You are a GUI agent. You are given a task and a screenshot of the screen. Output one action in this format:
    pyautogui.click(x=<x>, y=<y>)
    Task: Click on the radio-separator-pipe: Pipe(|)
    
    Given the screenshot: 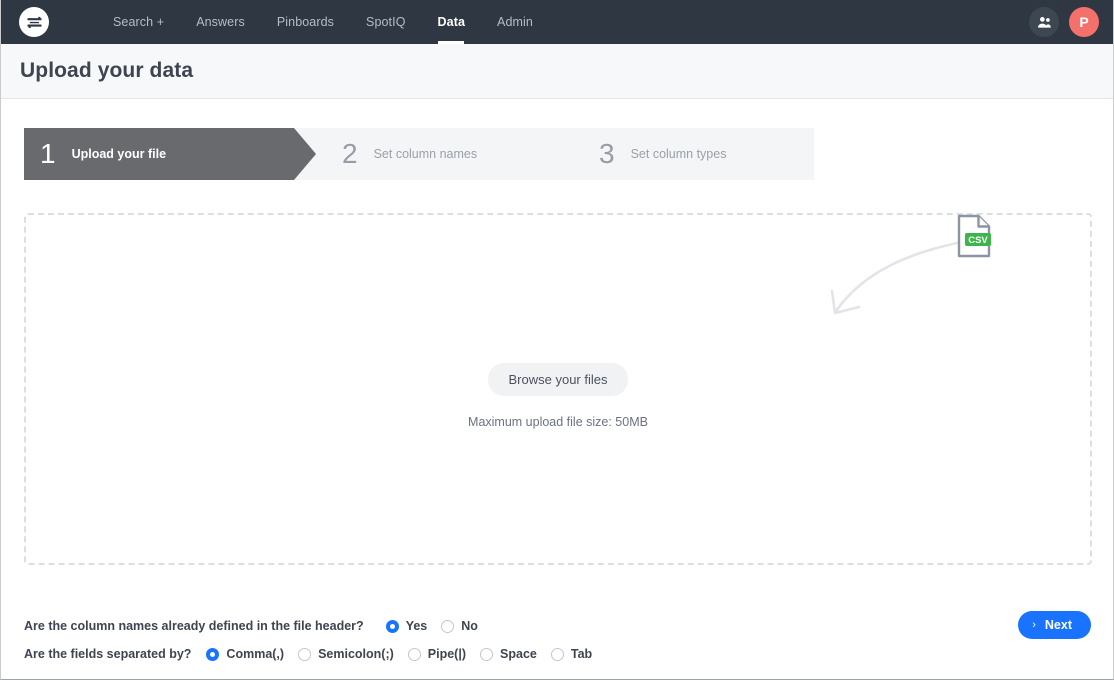 What is the action you would take?
    pyautogui.click(x=437, y=654)
    